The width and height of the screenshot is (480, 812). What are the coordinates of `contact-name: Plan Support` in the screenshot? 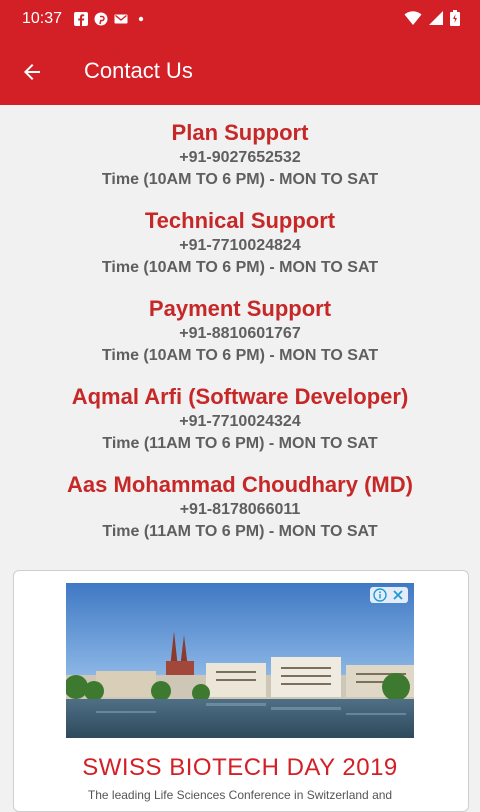 It's located at (240, 132).